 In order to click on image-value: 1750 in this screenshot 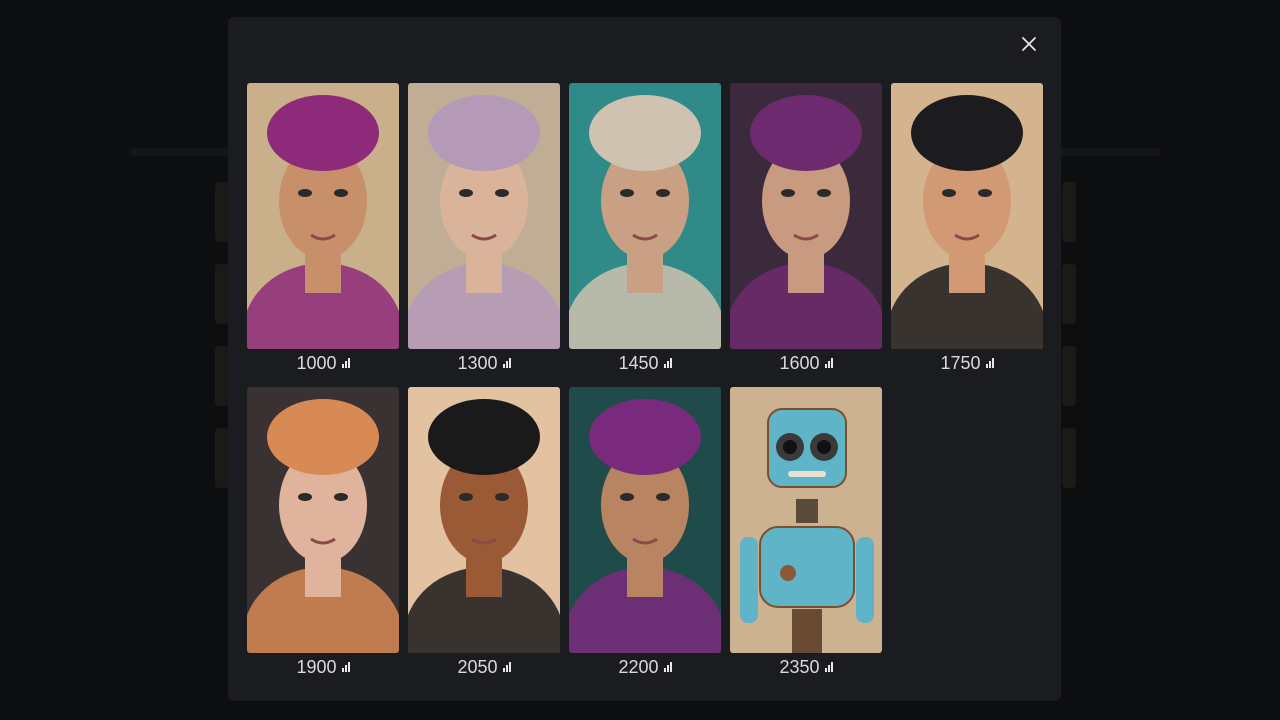, I will do `click(960, 362)`.